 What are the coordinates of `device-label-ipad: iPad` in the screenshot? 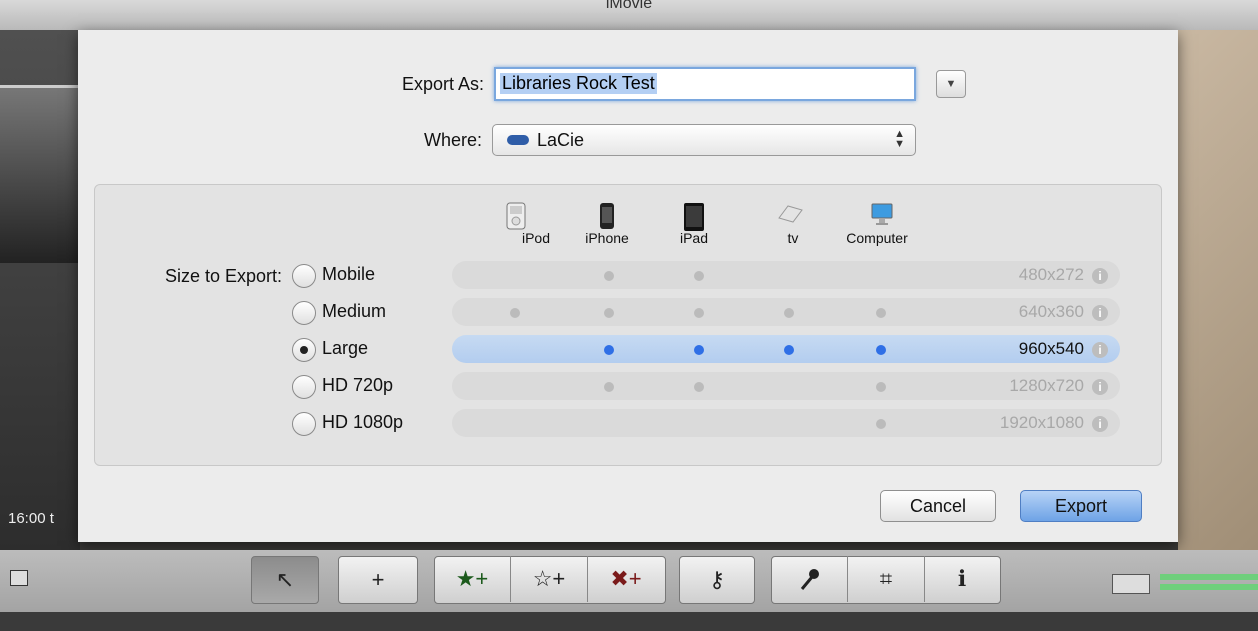 It's located at (694, 238).